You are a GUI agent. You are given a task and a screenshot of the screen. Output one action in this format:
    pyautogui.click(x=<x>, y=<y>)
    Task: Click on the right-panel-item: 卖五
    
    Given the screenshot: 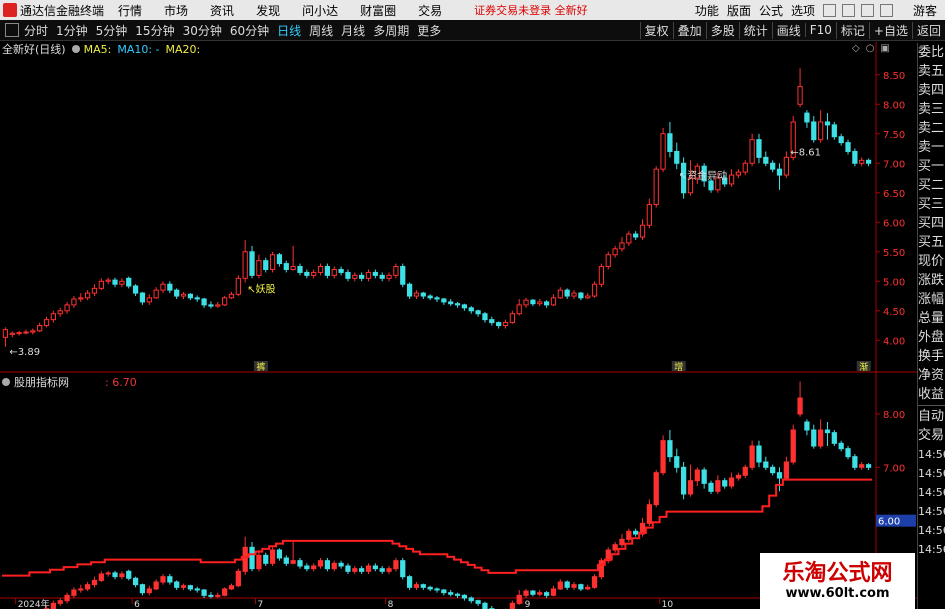 What is the action you would take?
    pyautogui.click(x=931, y=71)
    